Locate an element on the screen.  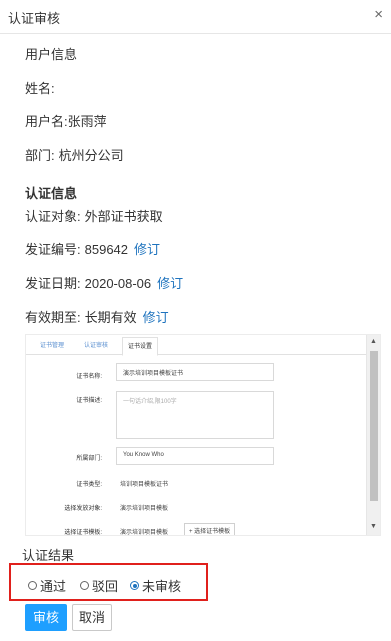
preview-scrollbar: ▲ ▼ is located at coordinates (373, 435).